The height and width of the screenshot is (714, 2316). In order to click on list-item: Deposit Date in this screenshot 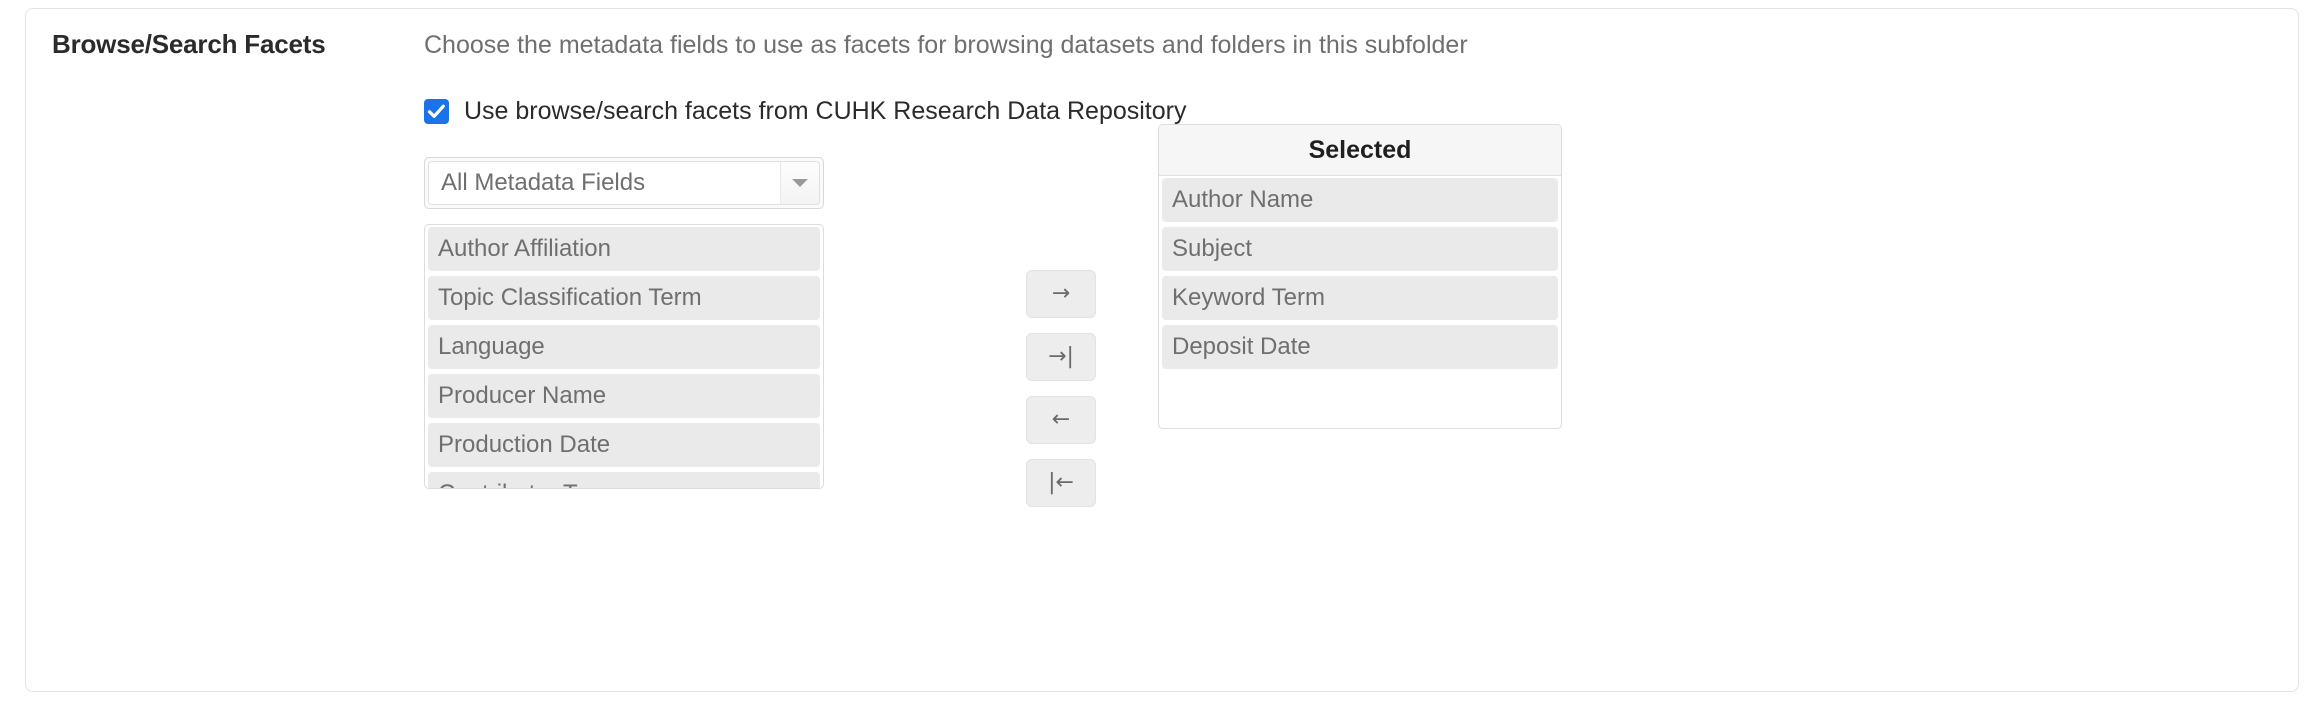, I will do `click(1360, 347)`.